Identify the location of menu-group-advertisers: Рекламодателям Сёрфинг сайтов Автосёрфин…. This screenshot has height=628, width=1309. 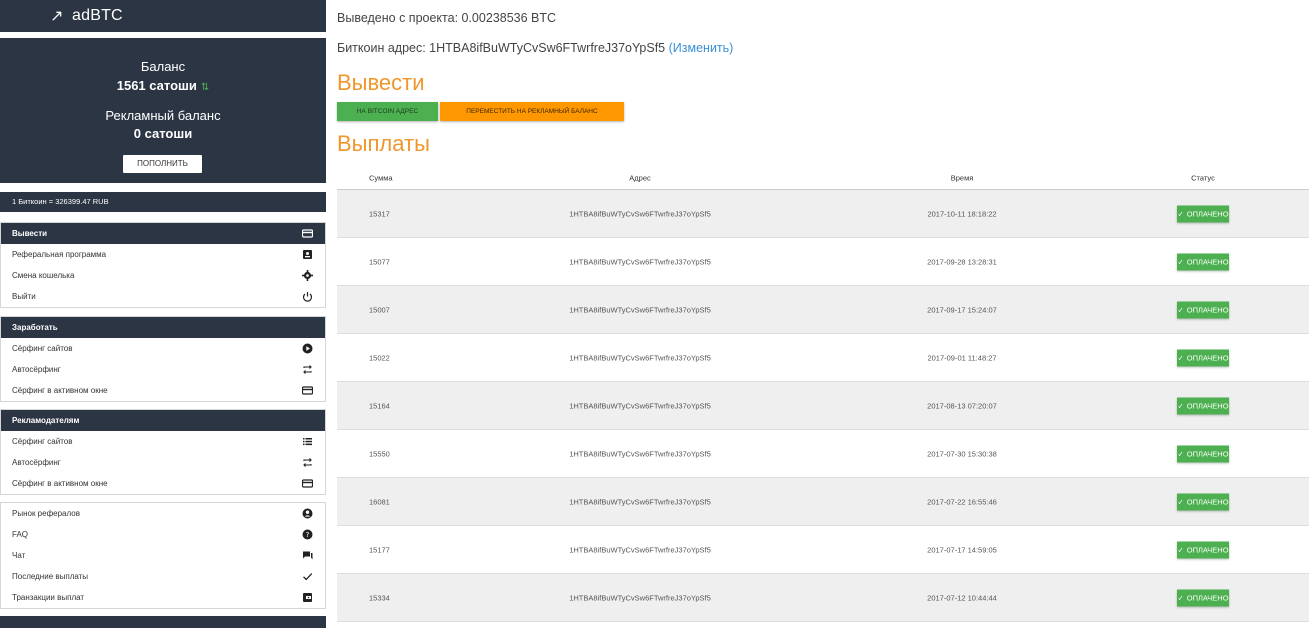
(163, 452).